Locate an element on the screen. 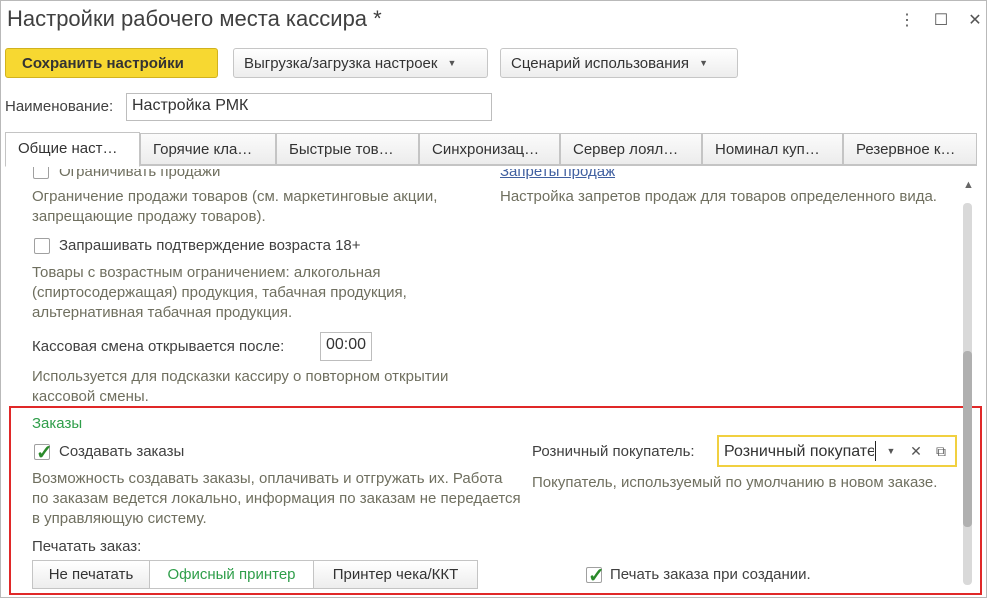  usage-scenario-button: Сценарий использования ▼ is located at coordinates (619, 63).